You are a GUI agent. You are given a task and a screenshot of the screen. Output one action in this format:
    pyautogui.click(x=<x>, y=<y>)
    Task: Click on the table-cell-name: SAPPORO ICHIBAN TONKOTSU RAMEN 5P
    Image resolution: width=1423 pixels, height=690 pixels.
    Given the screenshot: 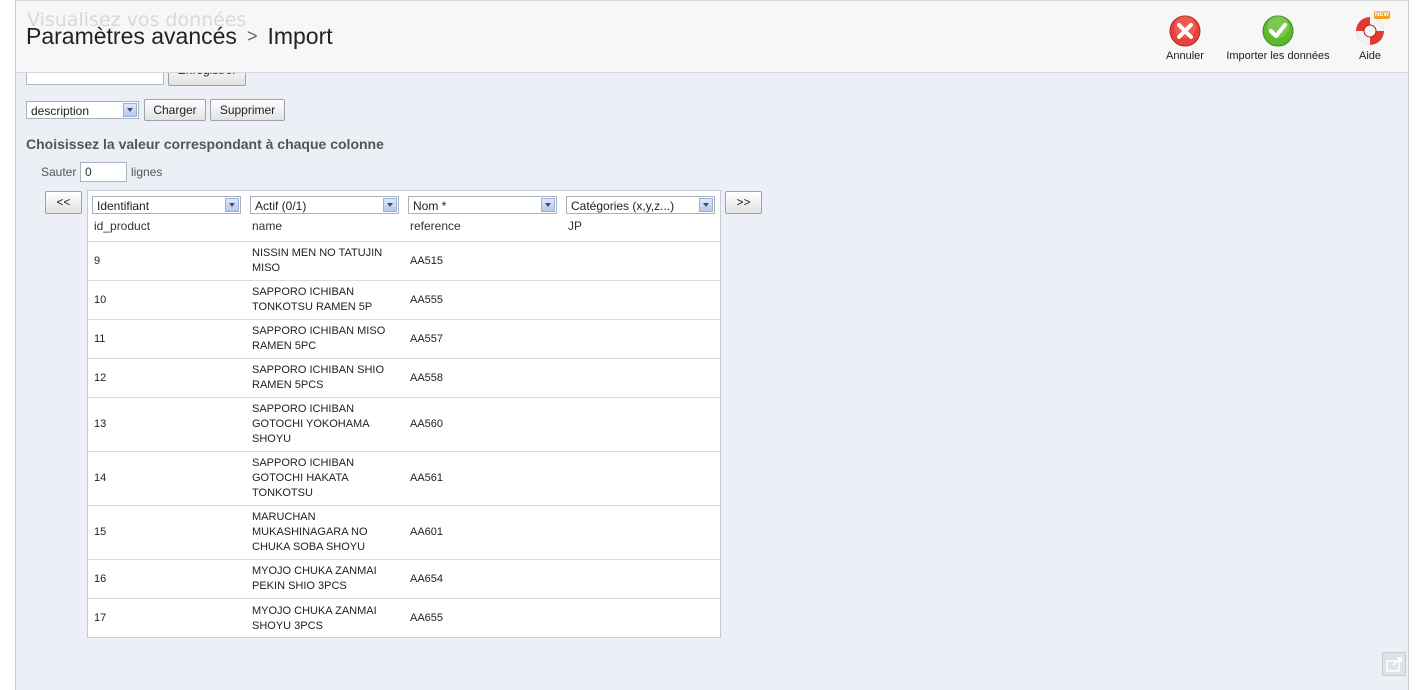 What is the action you would take?
    pyautogui.click(x=312, y=299)
    